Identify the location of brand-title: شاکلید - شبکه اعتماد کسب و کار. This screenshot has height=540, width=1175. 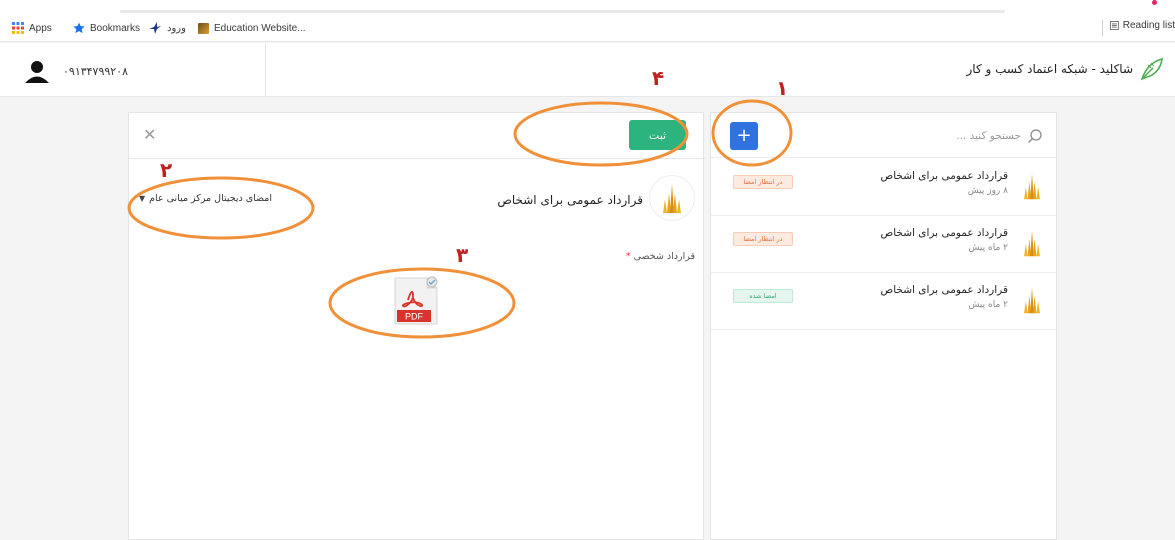
(1049, 69).